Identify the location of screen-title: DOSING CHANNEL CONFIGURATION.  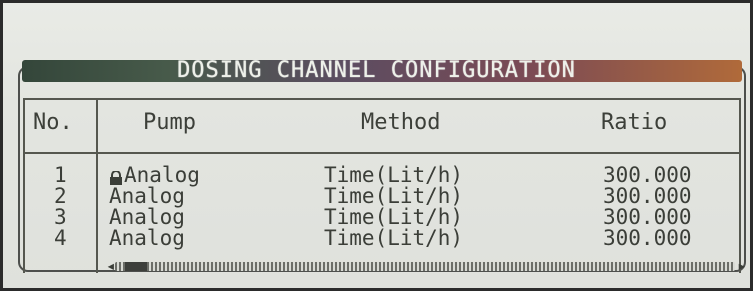
(376, 70).